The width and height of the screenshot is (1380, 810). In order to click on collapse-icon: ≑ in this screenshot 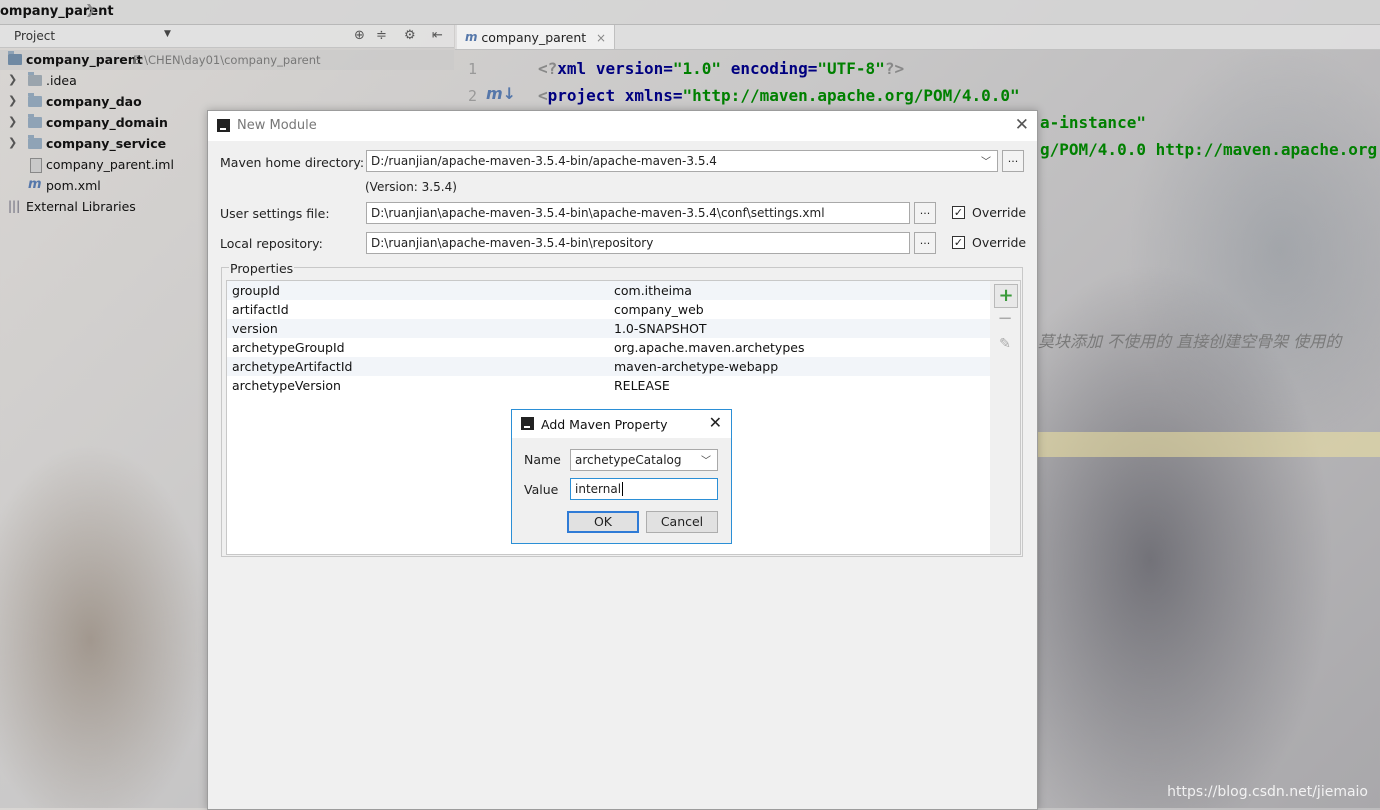, I will do `click(381, 35)`.